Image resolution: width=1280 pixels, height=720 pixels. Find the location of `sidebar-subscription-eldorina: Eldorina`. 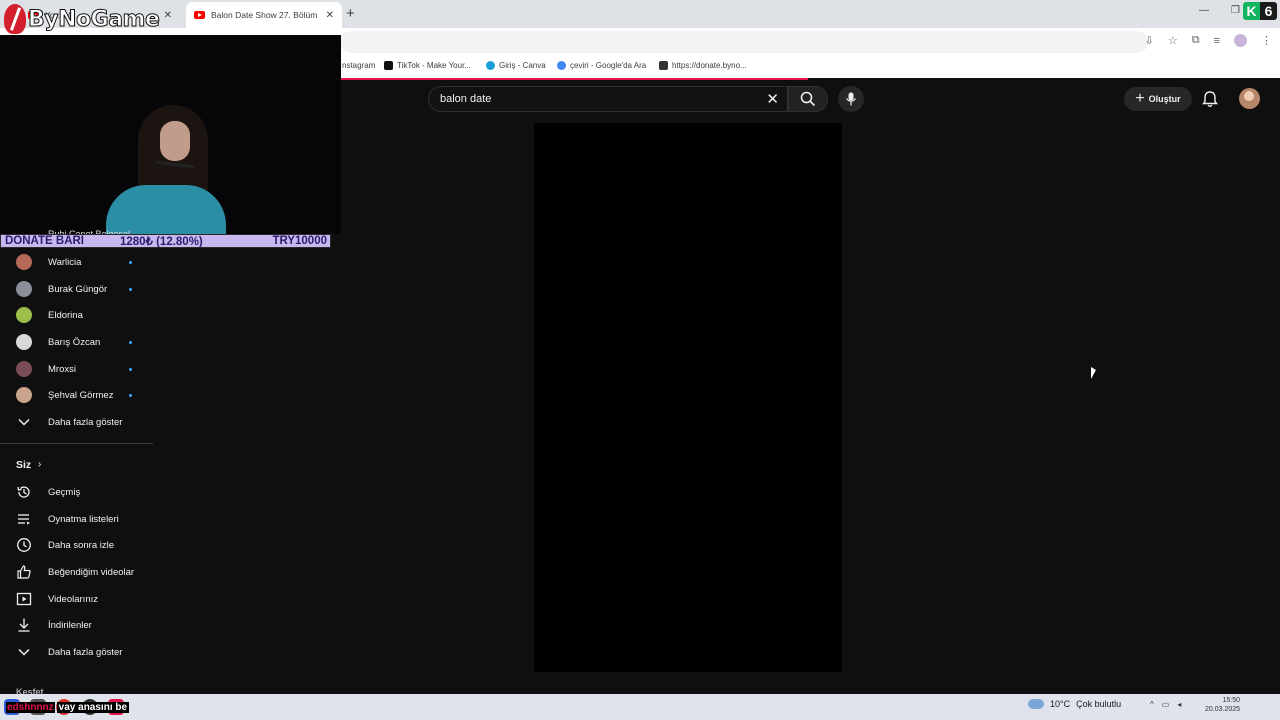

sidebar-subscription-eldorina: Eldorina is located at coordinates (75, 315).